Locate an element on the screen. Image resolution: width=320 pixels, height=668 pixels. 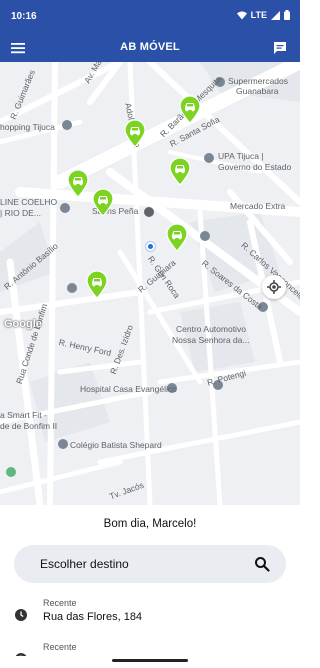
map-label: Centro Automotivo is located at coordinates (211, 329).